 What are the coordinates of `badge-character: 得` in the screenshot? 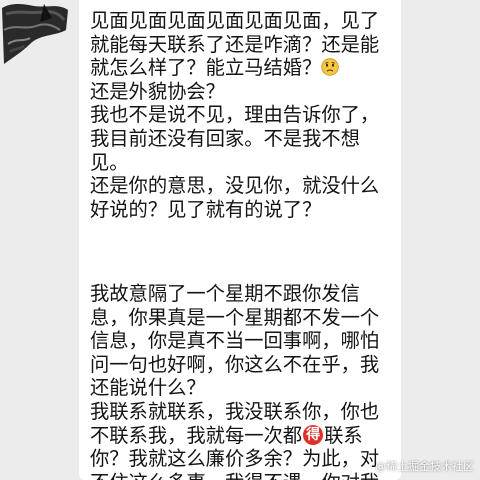 It's located at (313, 434).